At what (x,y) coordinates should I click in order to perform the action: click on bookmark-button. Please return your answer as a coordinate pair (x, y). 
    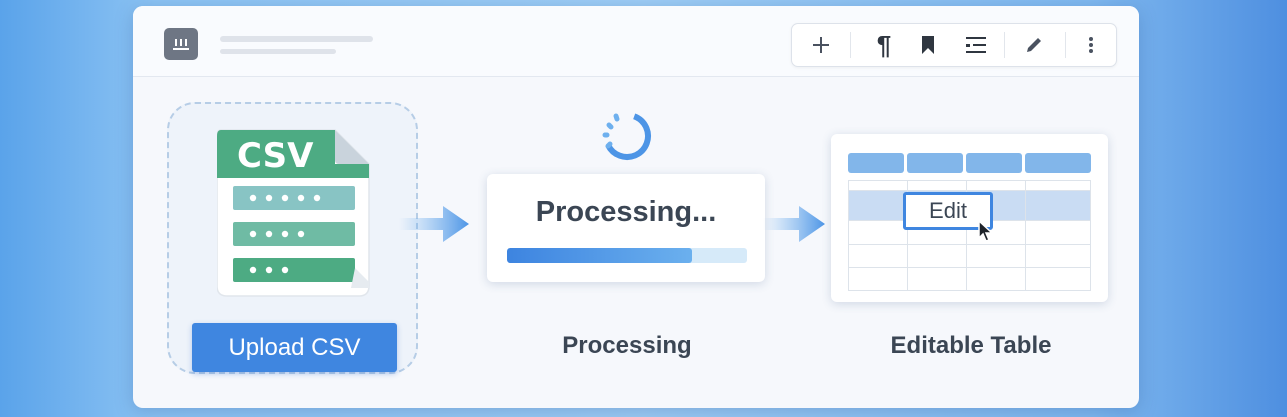
    Looking at the image, I should click on (928, 45).